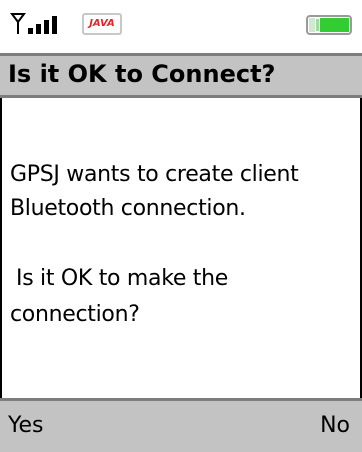  I want to click on yes-softkey: Yes, so click(26, 425).